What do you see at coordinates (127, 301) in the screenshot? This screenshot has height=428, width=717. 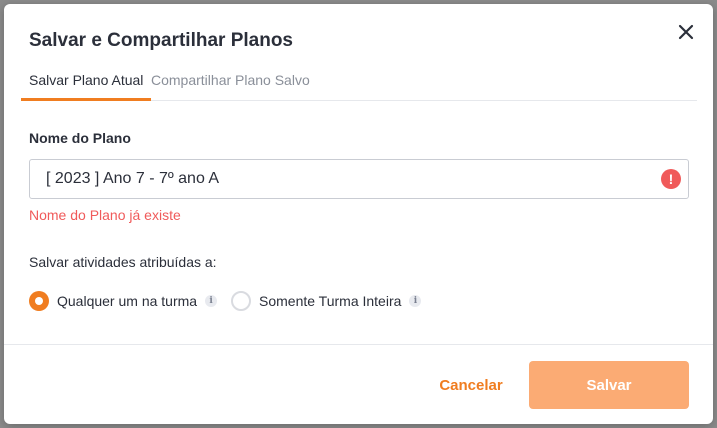 I see `radio-label: Qualquer um na turma` at bounding box center [127, 301].